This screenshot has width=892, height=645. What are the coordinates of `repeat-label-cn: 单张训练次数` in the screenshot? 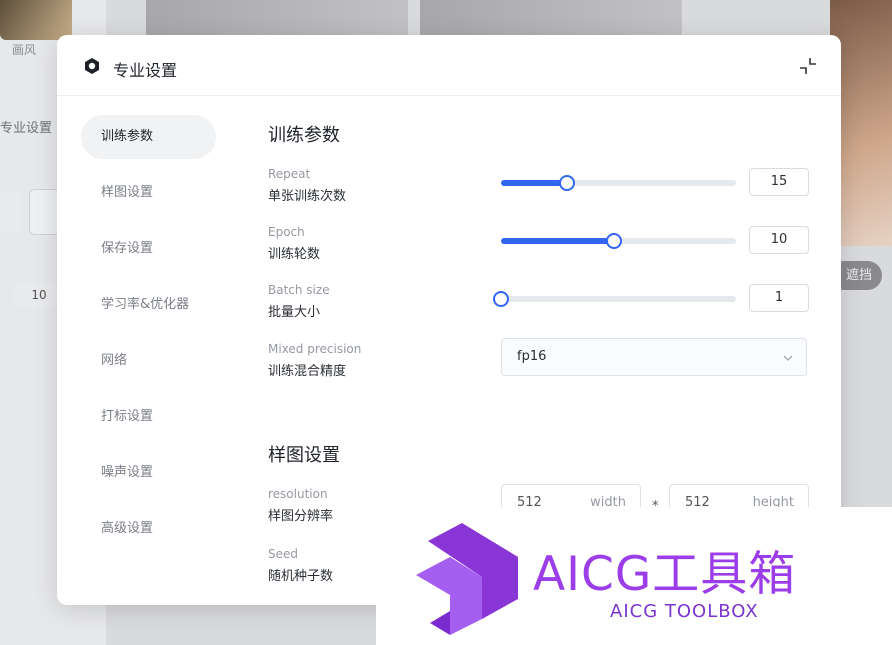 It's located at (307, 196).